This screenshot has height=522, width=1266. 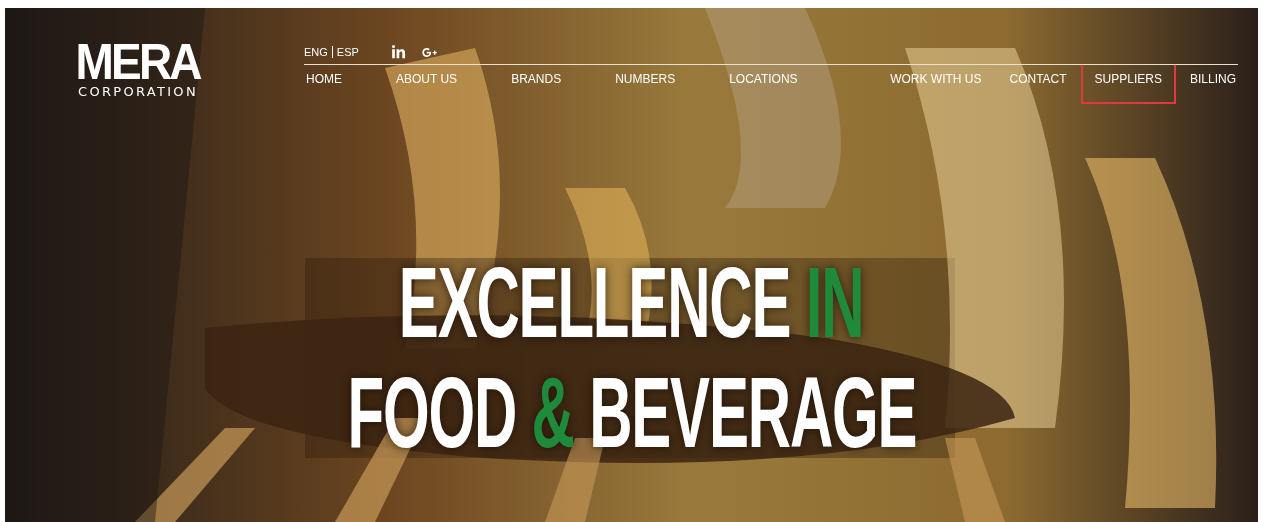 I want to click on nav-link: BRANDS, so click(x=536, y=84).